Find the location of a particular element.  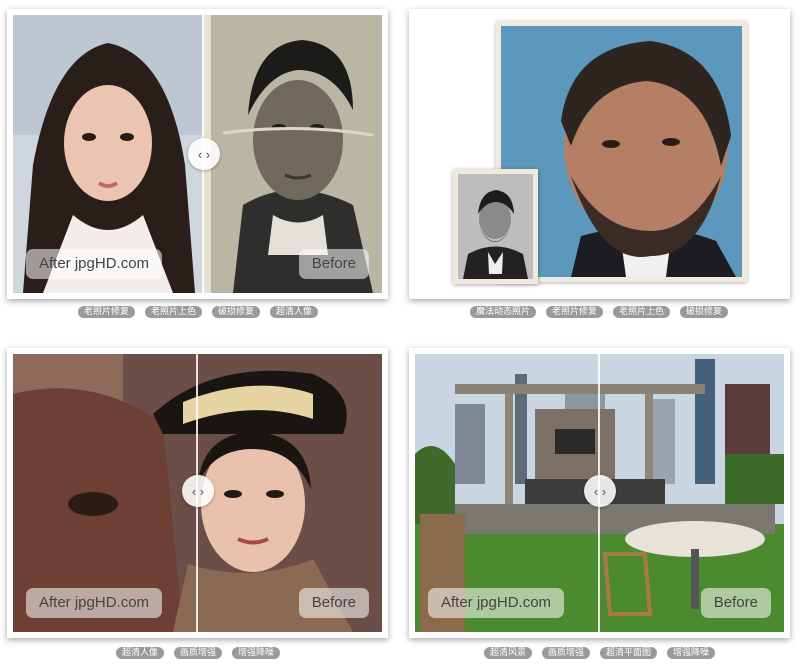

original-portrait-frame is located at coordinates (495, 226).